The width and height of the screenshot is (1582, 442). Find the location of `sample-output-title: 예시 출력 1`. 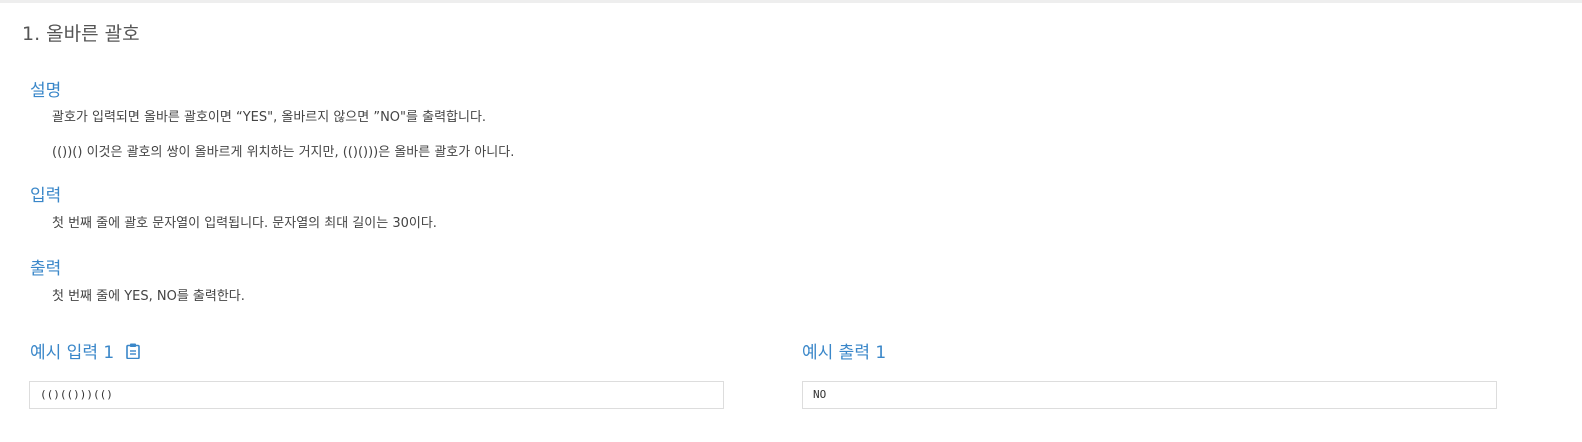

sample-output-title: 예시 출력 1 is located at coordinates (844, 350).